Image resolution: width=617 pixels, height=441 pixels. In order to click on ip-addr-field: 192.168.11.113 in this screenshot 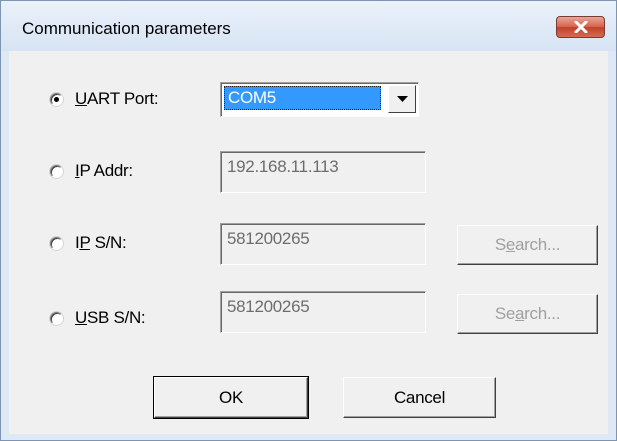, I will do `click(323, 172)`.